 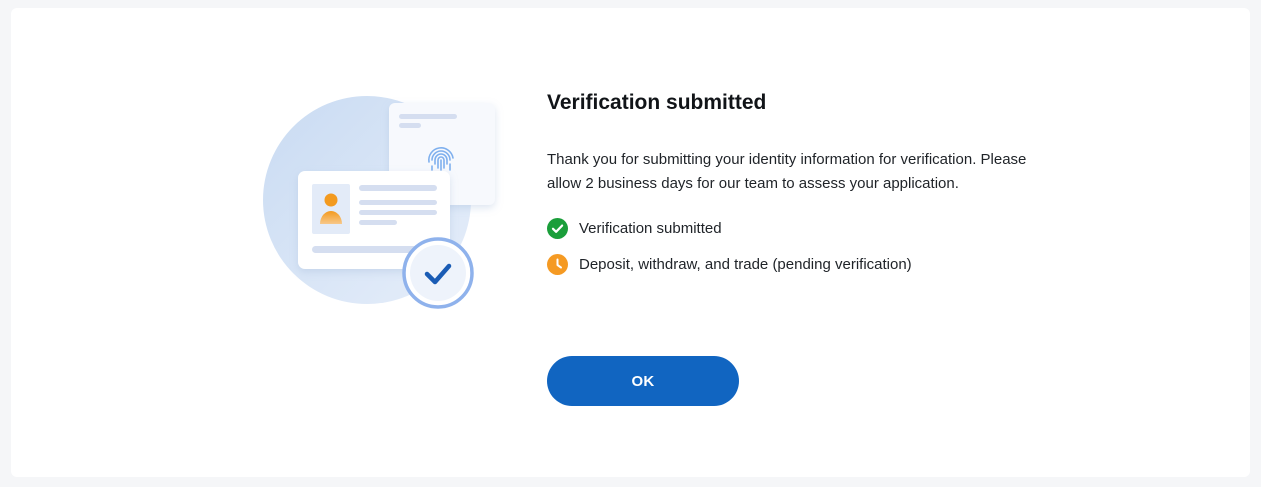 I want to click on check-circle-icon, so click(x=557, y=228).